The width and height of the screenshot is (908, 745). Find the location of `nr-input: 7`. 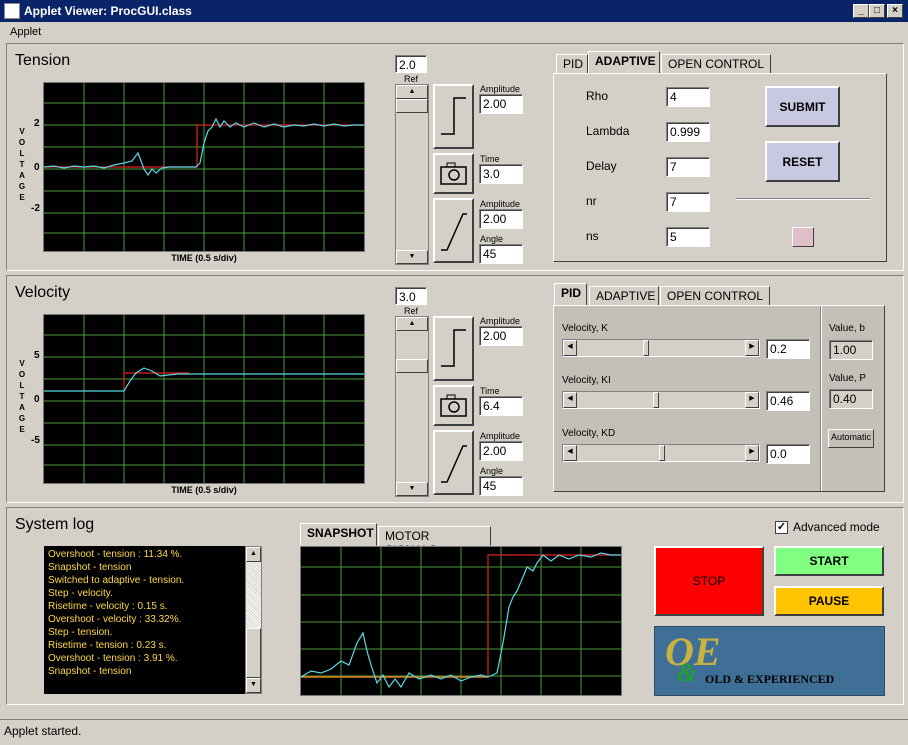

nr-input: 7 is located at coordinates (688, 202).